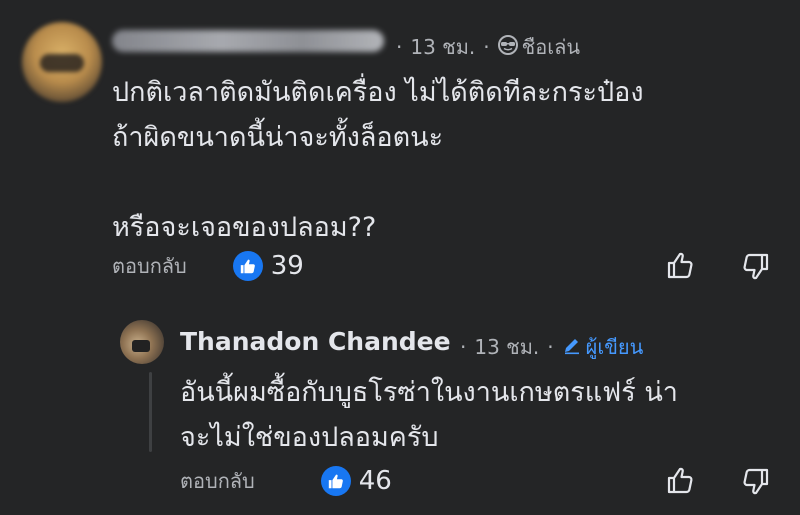  I want to click on comment-line, so click(378, 182).